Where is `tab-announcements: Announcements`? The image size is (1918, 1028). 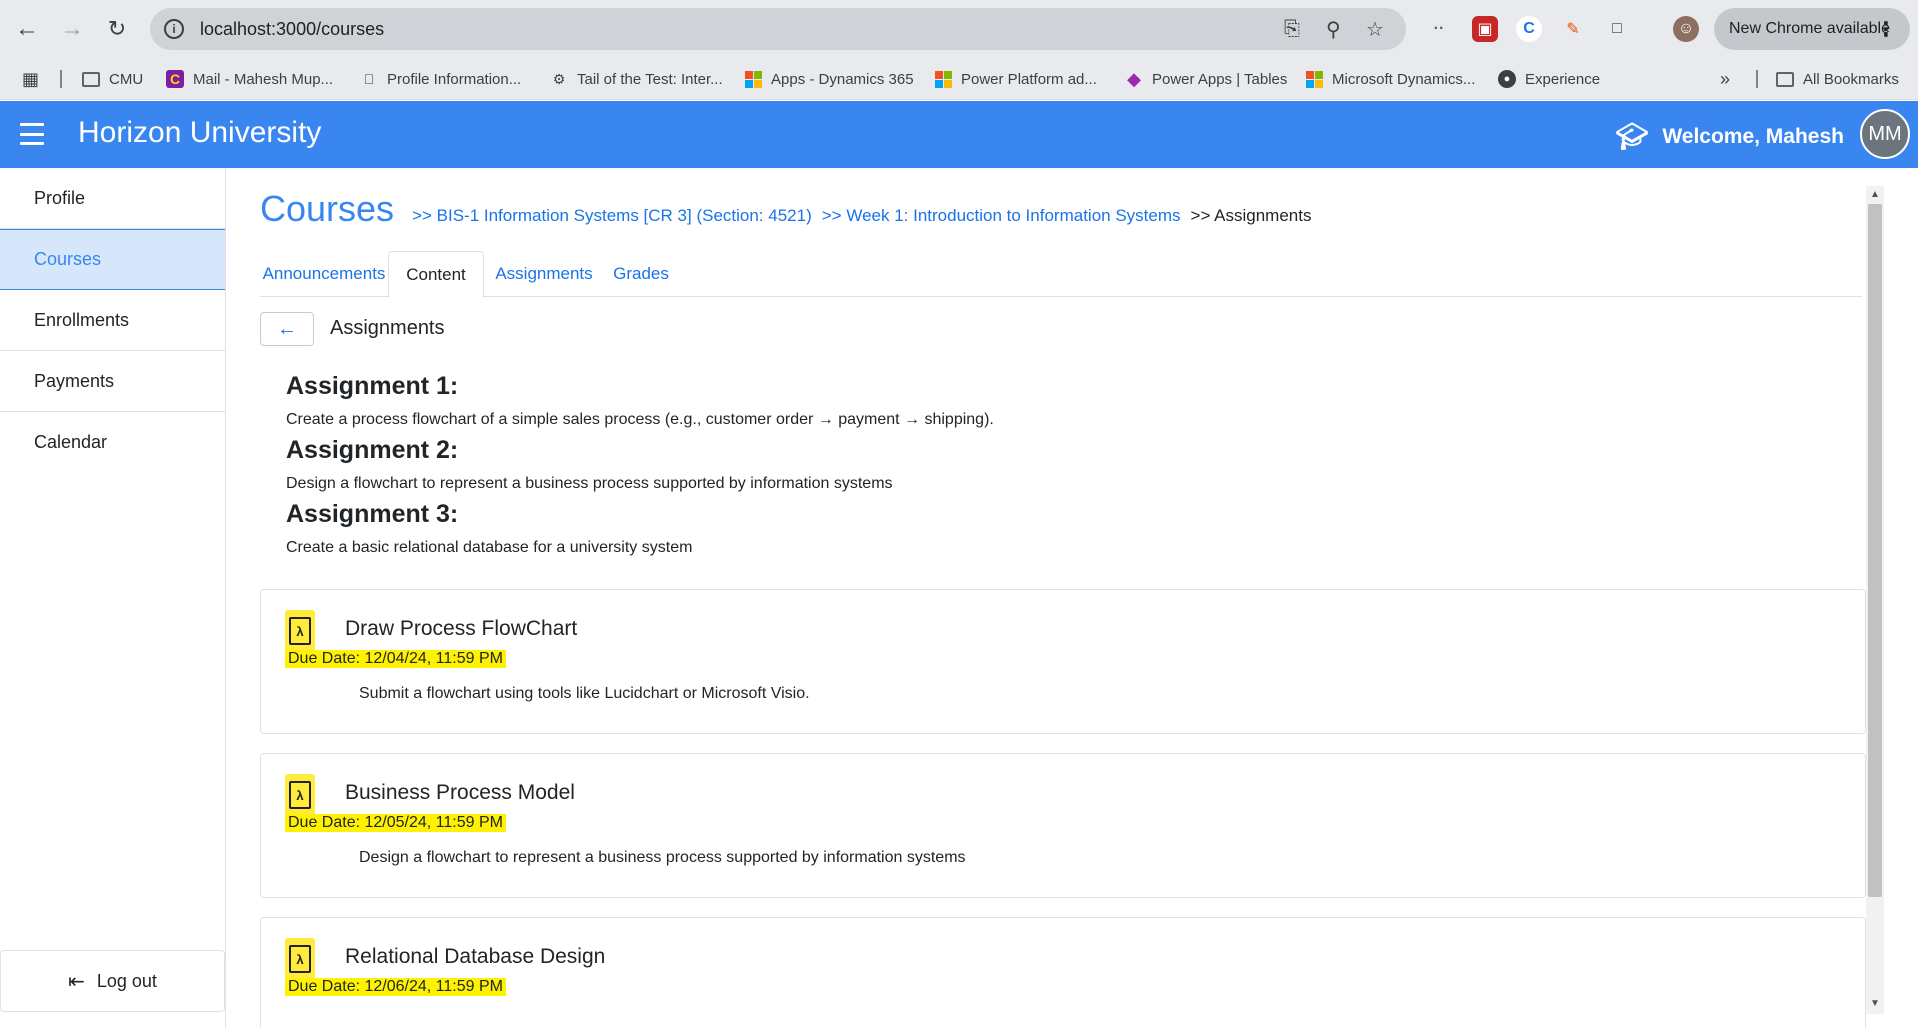 tab-announcements: Announcements is located at coordinates (324, 274).